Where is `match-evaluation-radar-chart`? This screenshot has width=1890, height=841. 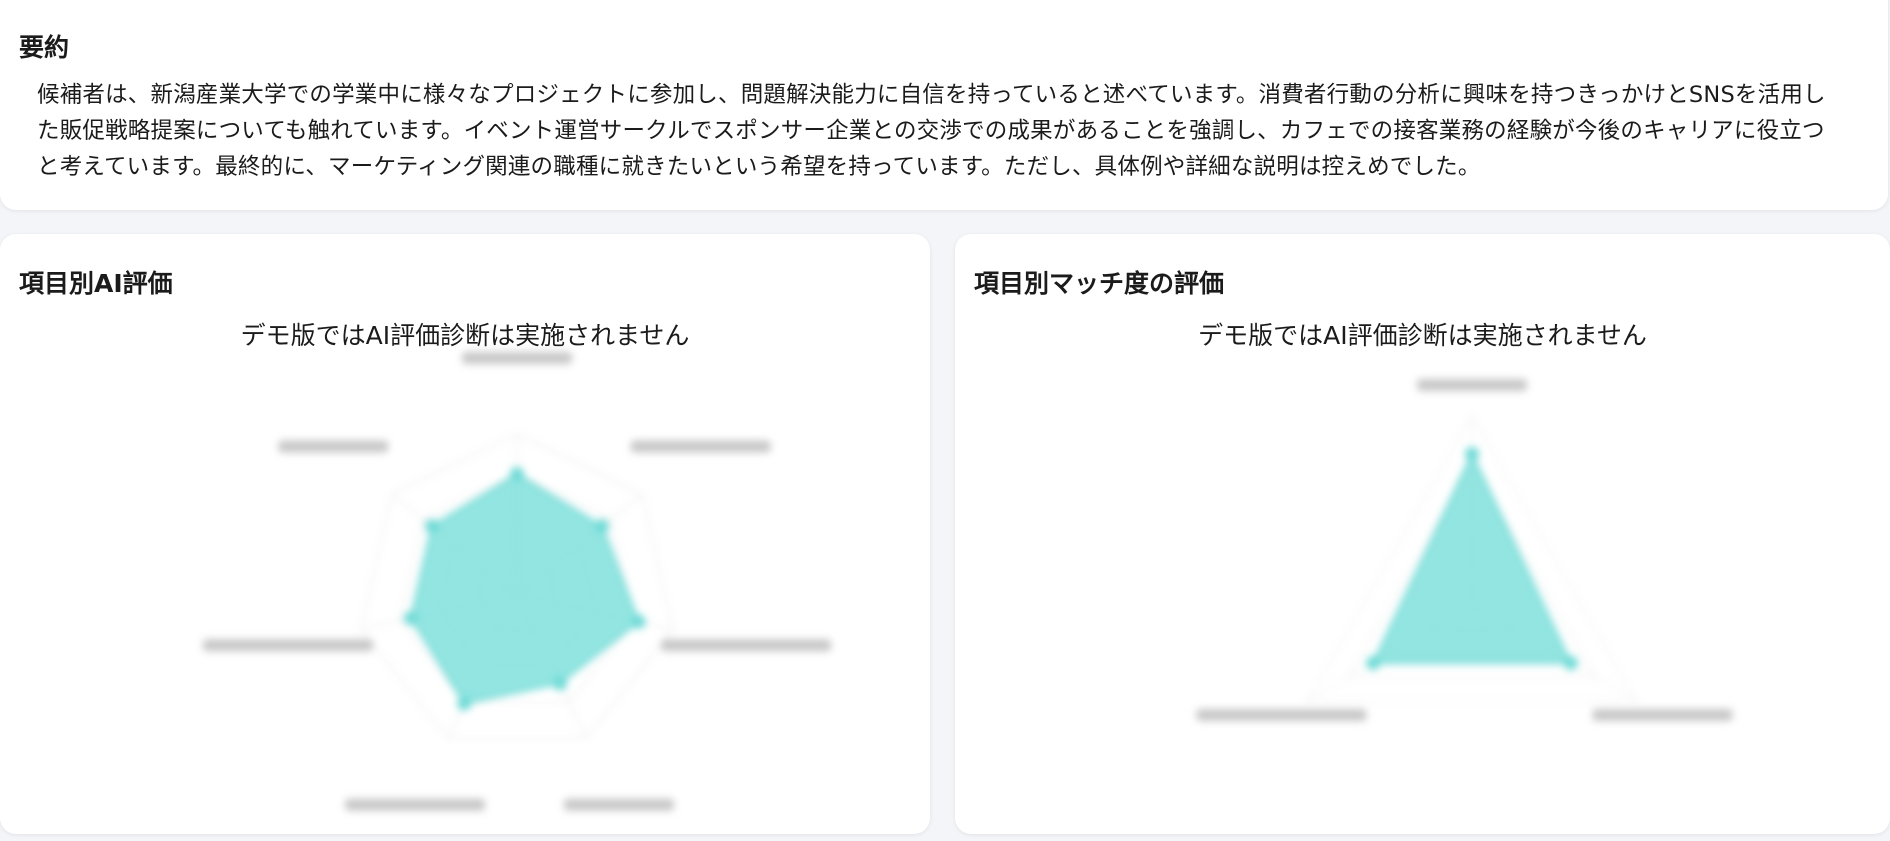 match-evaluation-radar-chart is located at coordinates (1464, 550).